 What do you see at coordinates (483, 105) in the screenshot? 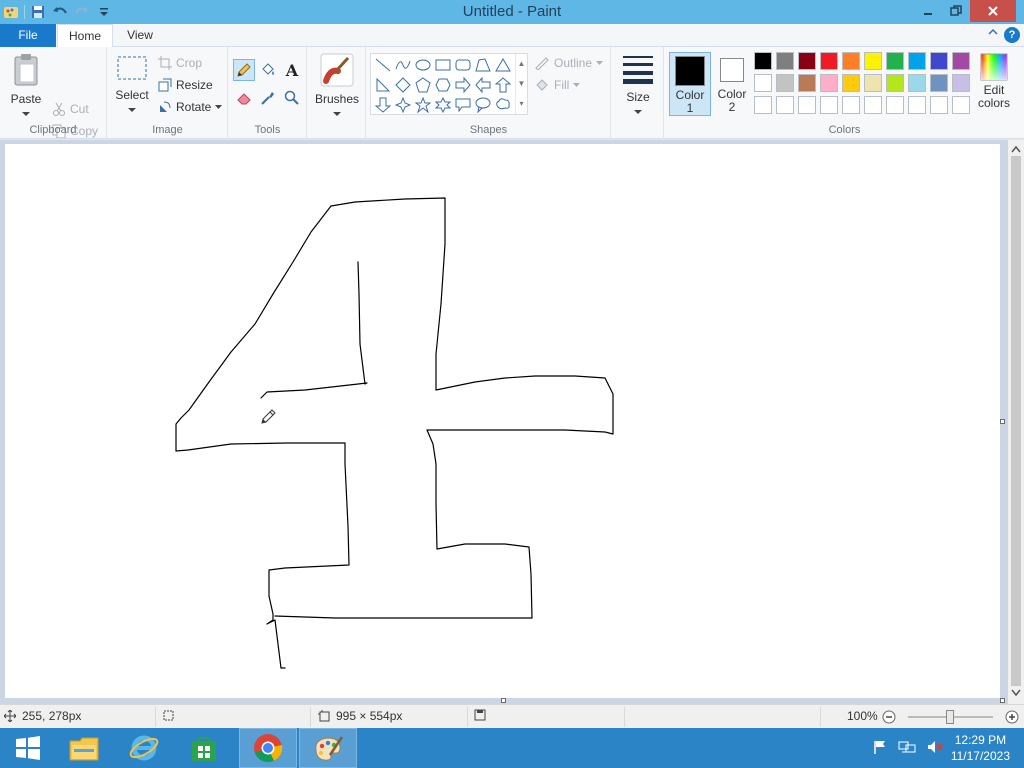
I see `oval-callout-shape-icon` at bounding box center [483, 105].